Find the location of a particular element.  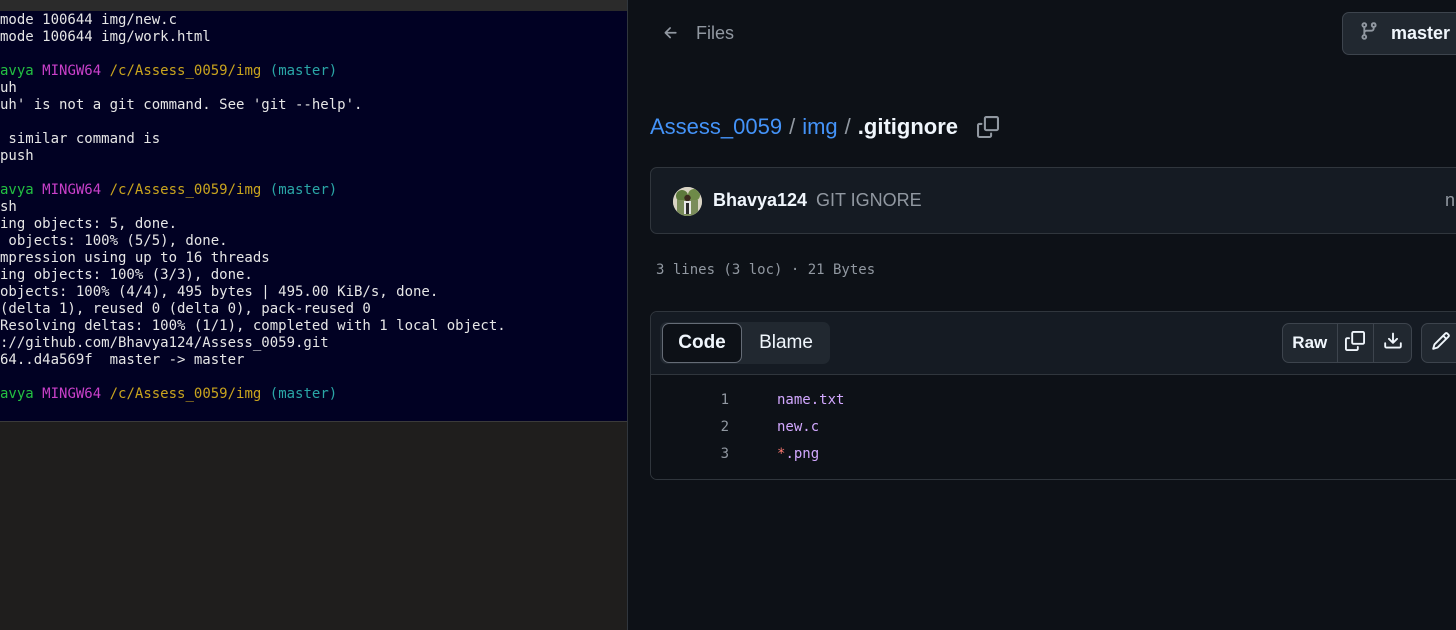

line-content: name.txt is located at coordinates (811, 400).